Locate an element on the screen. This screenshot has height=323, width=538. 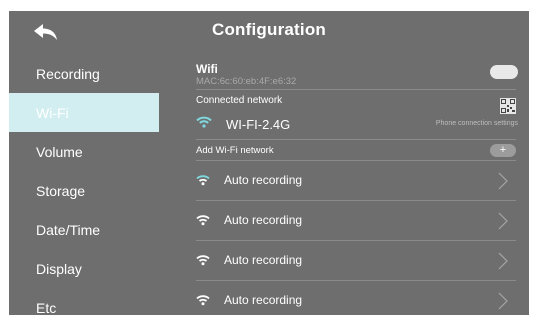
sidebar-item-label: Wi-Fi is located at coordinates (52, 112).